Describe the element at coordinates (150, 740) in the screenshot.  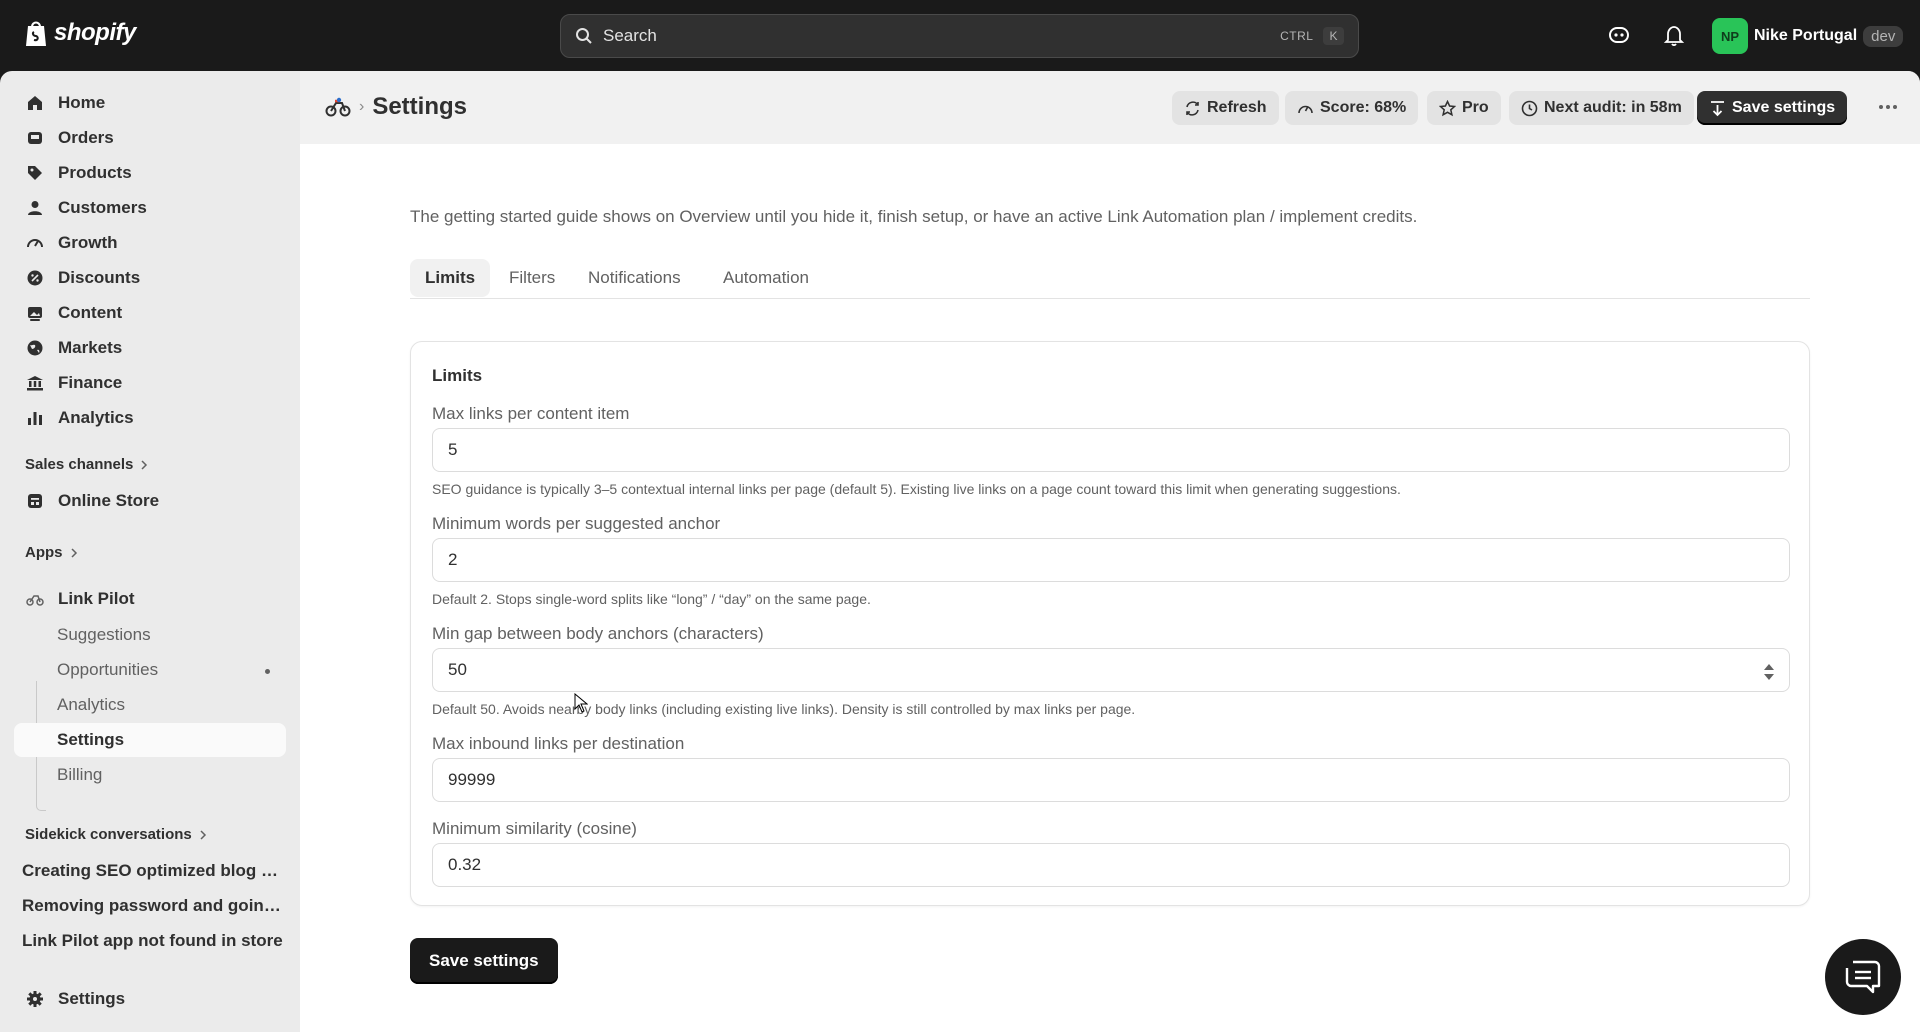
I see `sidebar-subitem-settings: Settings` at that location.